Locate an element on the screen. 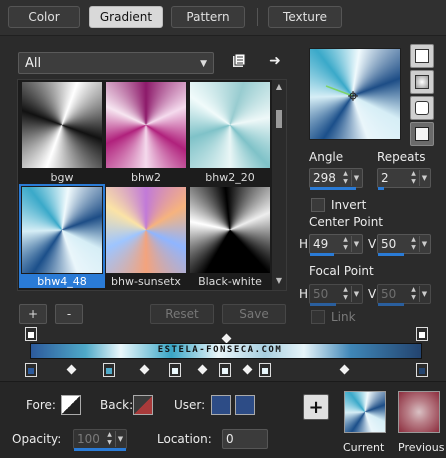 Image resolution: width=446 pixels, height=458 pixels. style-linear-button is located at coordinates (422, 56).